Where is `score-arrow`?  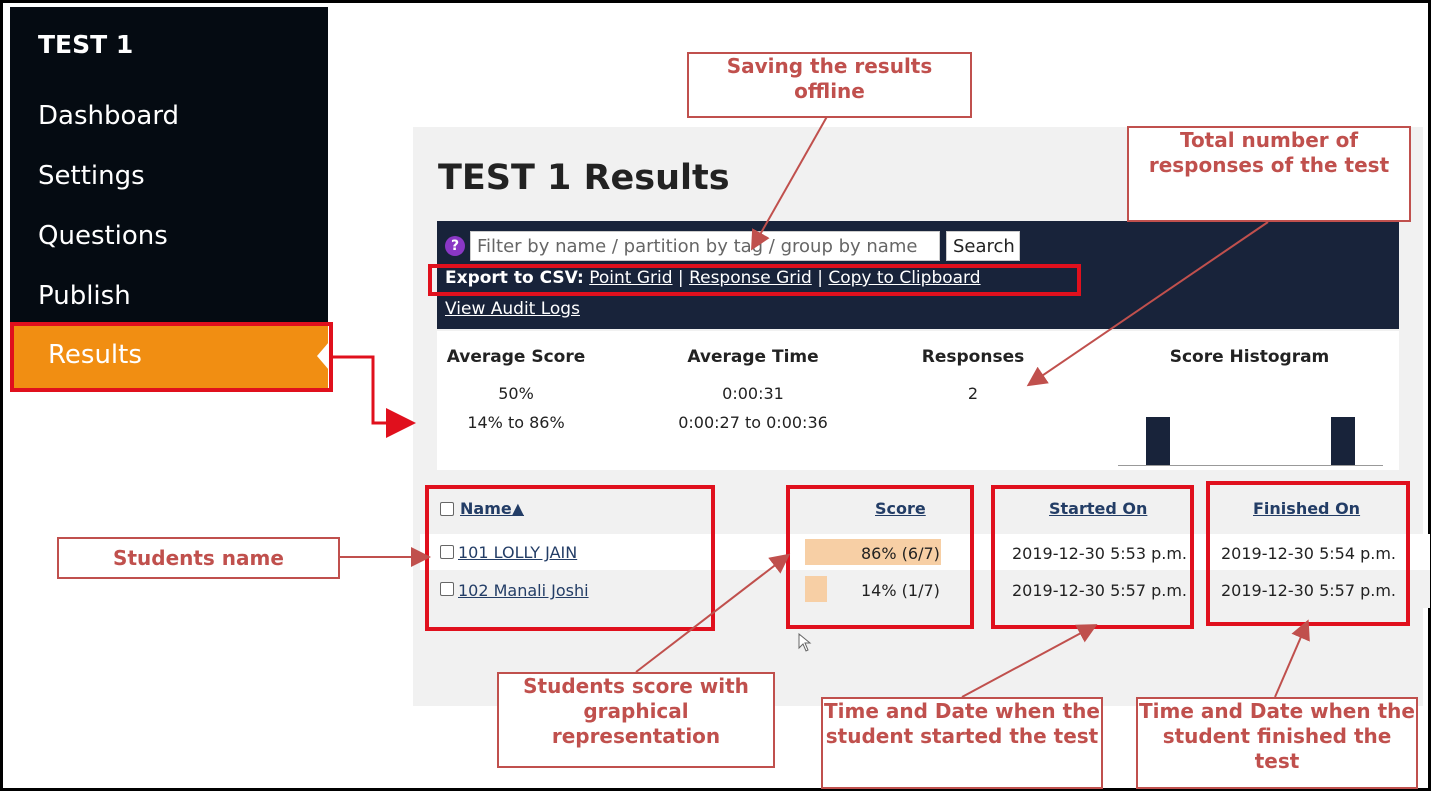 score-arrow is located at coordinates (713, 613).